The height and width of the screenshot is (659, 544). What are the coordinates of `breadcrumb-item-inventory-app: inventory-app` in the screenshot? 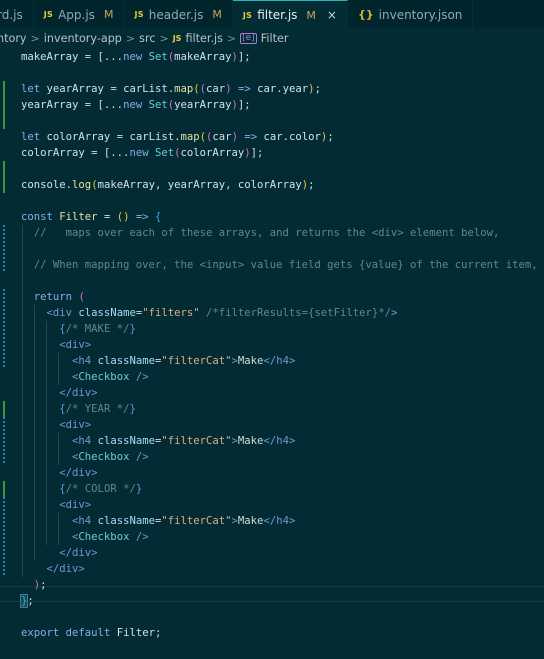 It's located at (83, 38).